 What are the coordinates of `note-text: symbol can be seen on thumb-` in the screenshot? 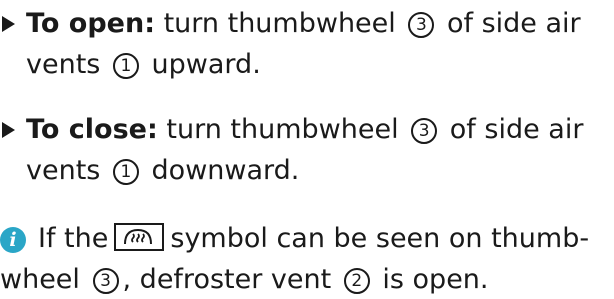 It's located at (380, 238).